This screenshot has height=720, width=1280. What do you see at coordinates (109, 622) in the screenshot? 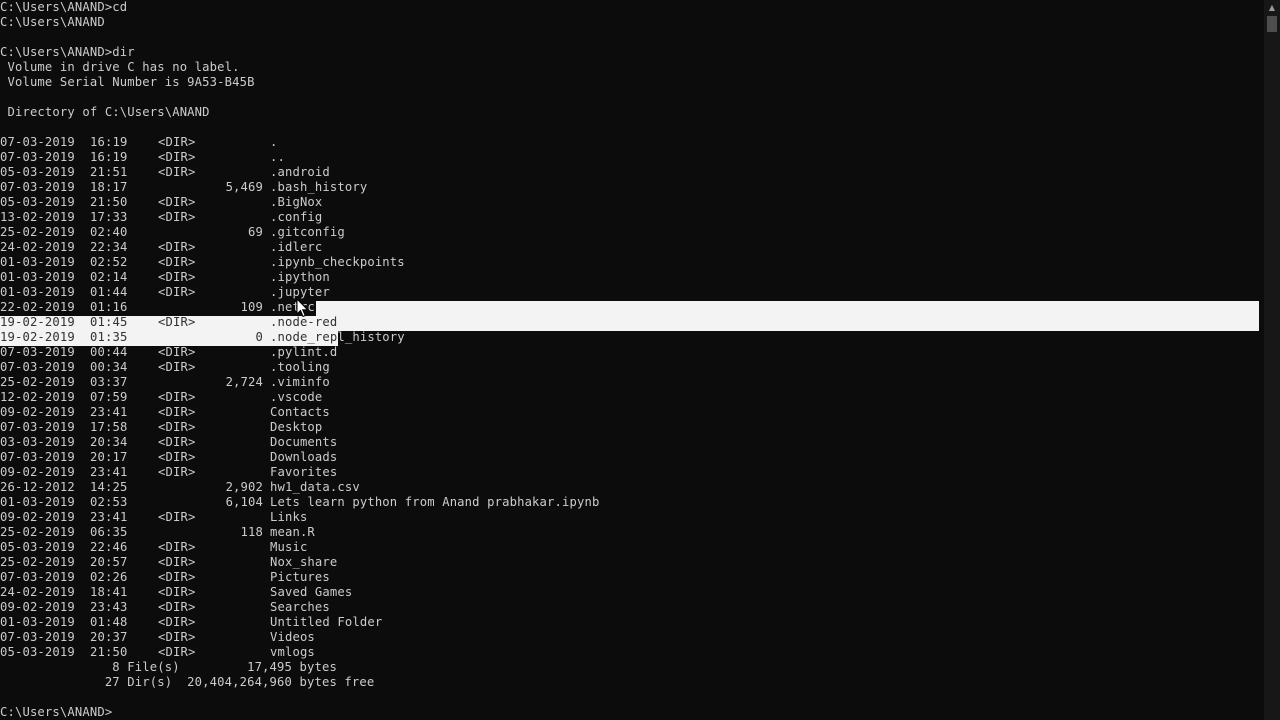
I see `entry-time: 01:48` at bounding box center [109, 622].